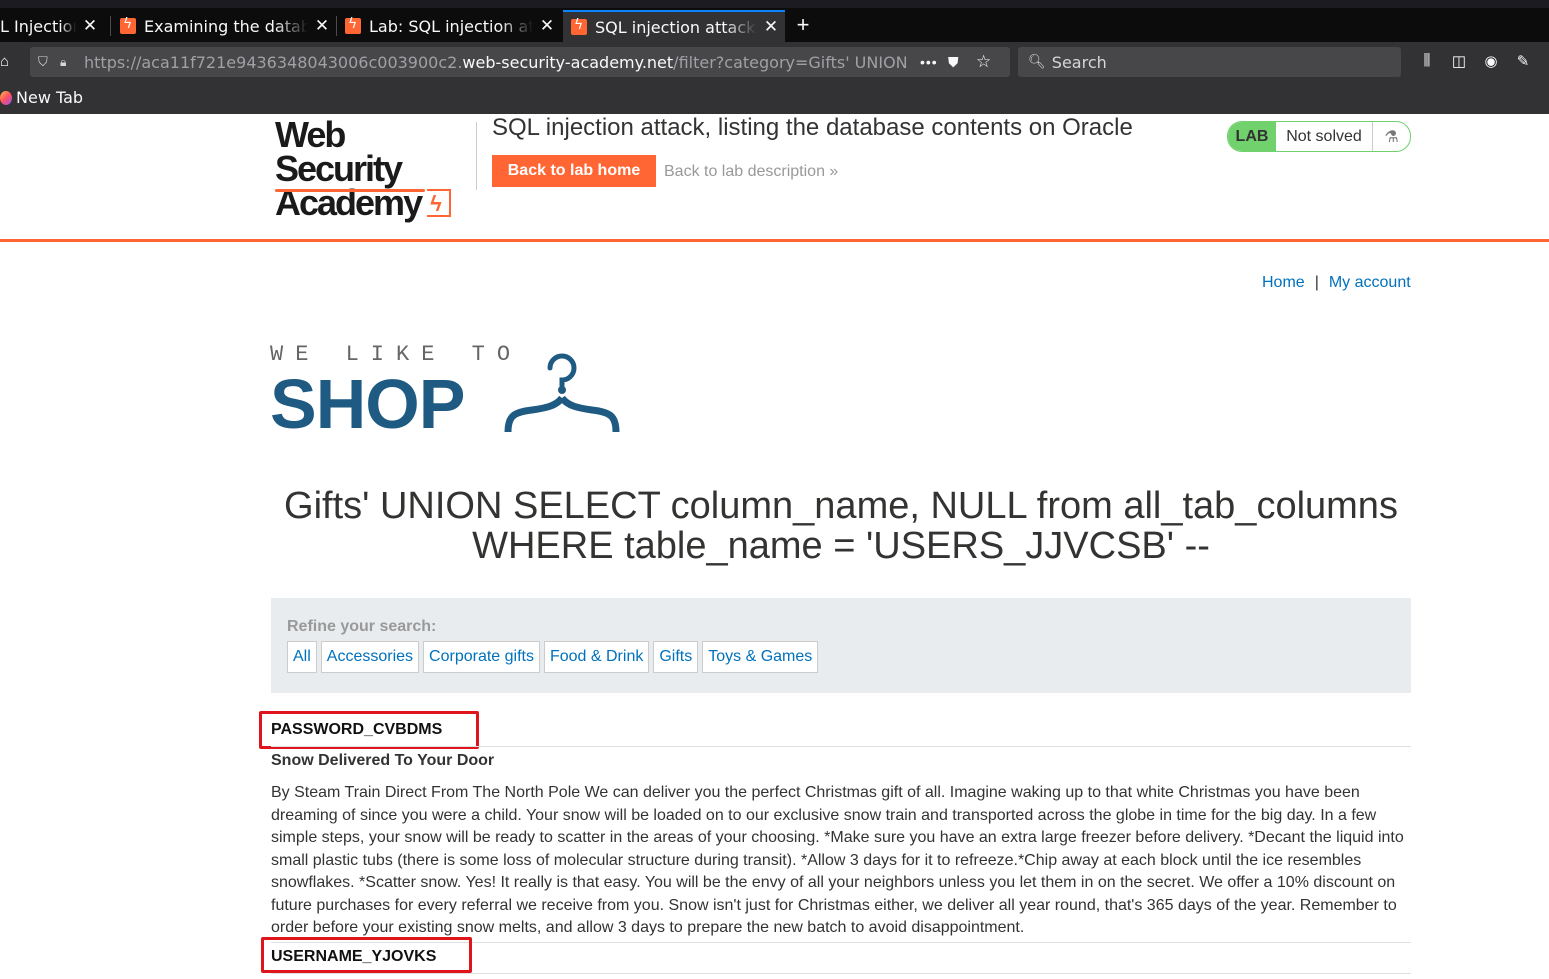 This screenshot has width=1549, height=979. What do you see at coordinates (370, 657) in the screenshot?
I see `category-accessories: Accessories` at bounding box center [370, 657].